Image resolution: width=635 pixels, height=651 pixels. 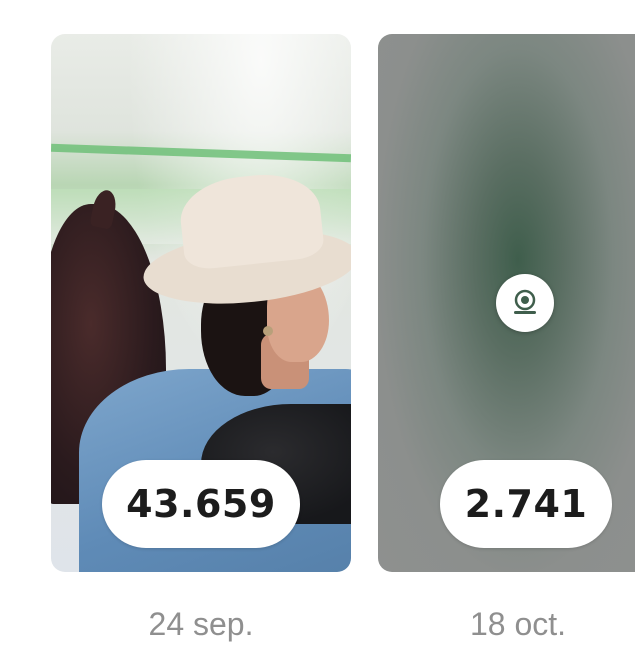 I want to click on reel-date-2: 18 oct., so click(x=518, y=624).